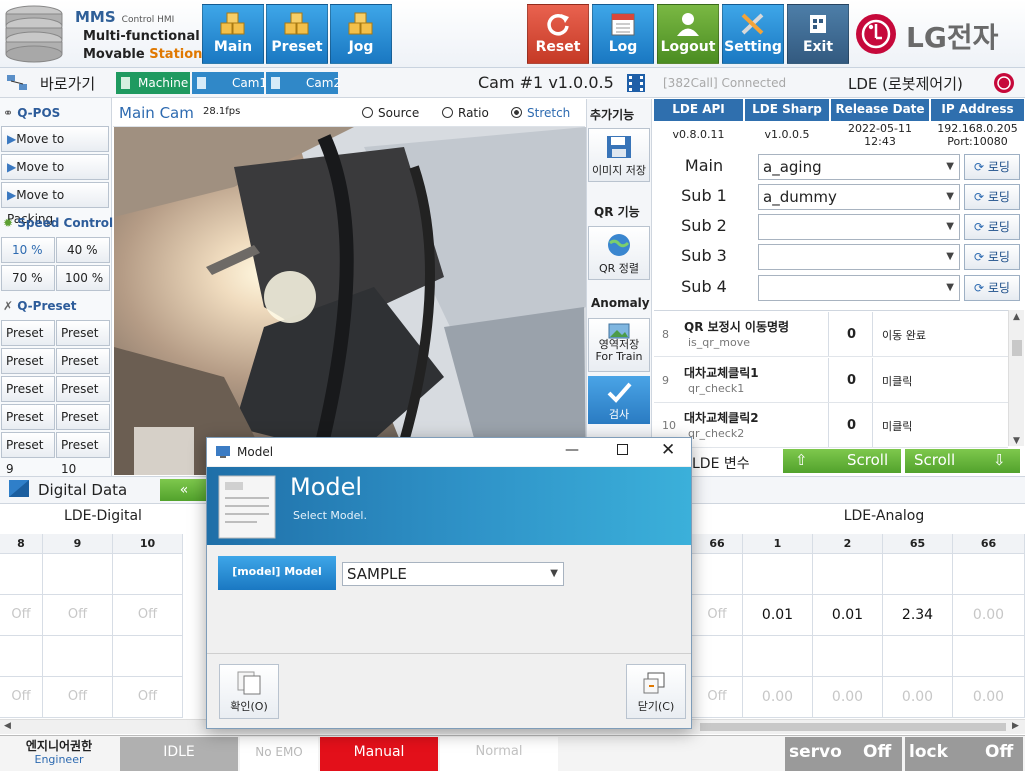  I want to click on scroll-down-button: Scroll ⇩, so click(962, 461).